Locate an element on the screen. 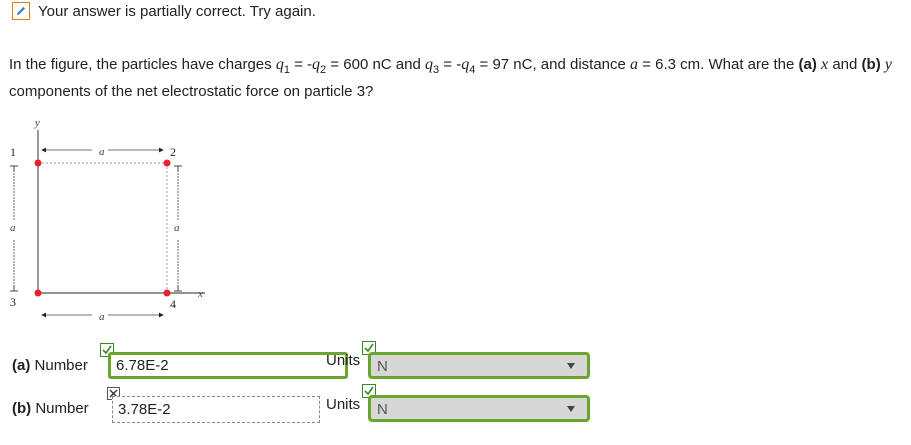 The height and width of the screenshot is (445, 911). particle-1-label: 1 is located at coordinates (13, 152).